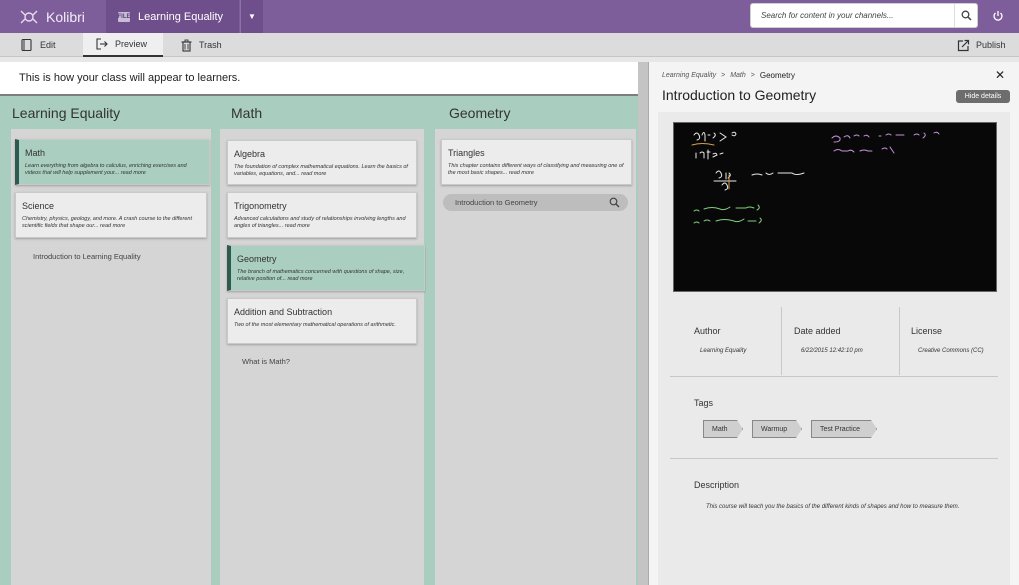 The width and height of the screenshot is (1019, 585). Describe the element at coordinates (266, 361) in the screenshot. I see `content-item-what-is-math: What is Math?` at that location.